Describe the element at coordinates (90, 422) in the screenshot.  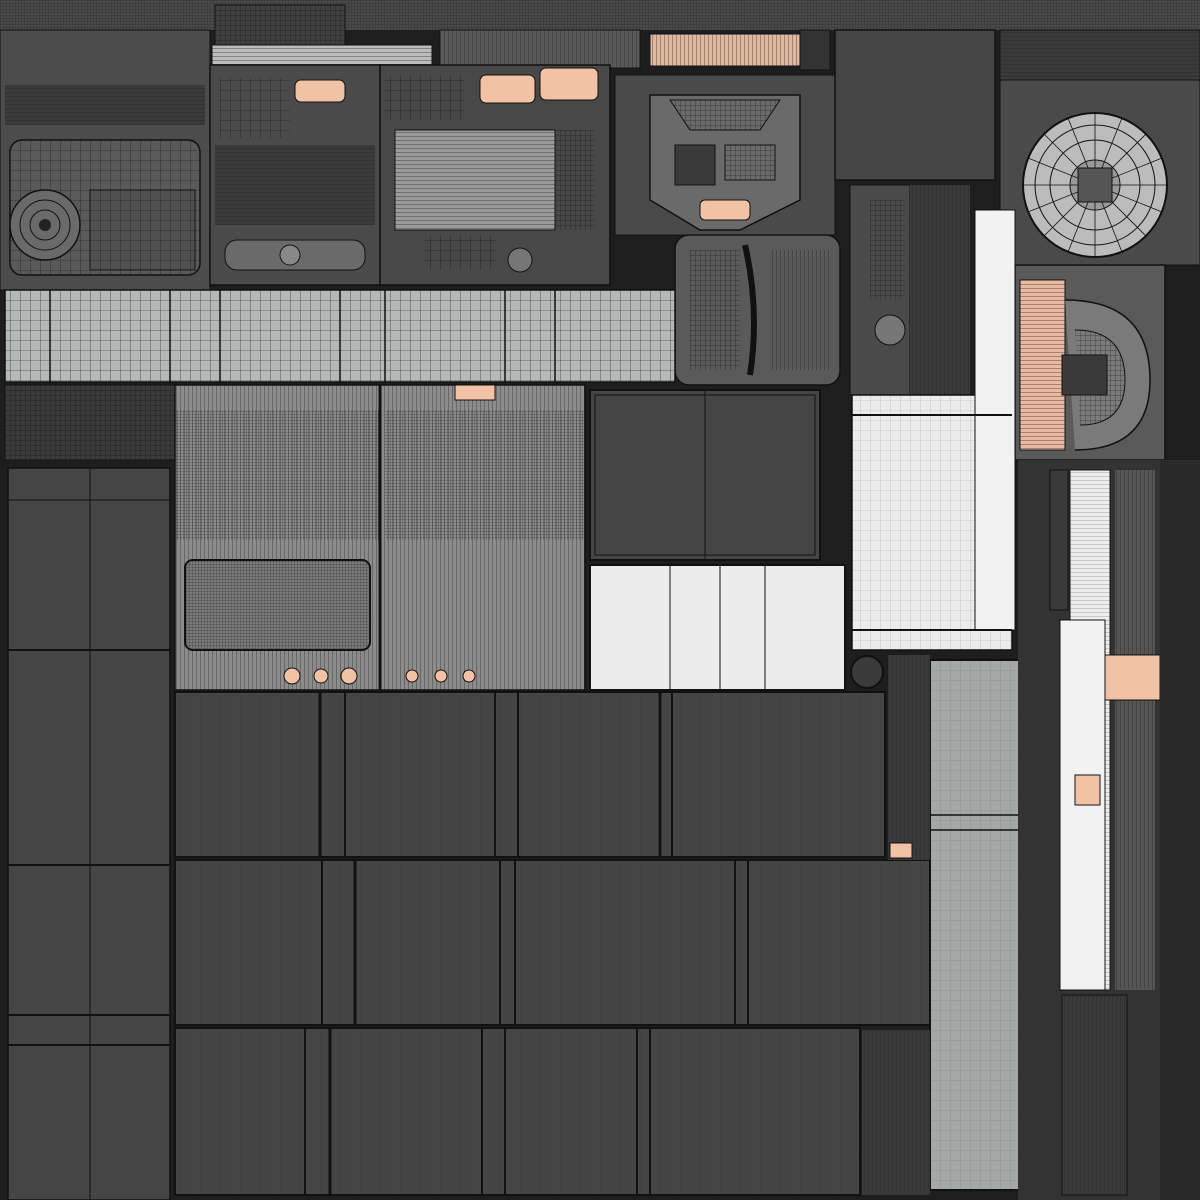
I see `mid-left-strip` at that location.